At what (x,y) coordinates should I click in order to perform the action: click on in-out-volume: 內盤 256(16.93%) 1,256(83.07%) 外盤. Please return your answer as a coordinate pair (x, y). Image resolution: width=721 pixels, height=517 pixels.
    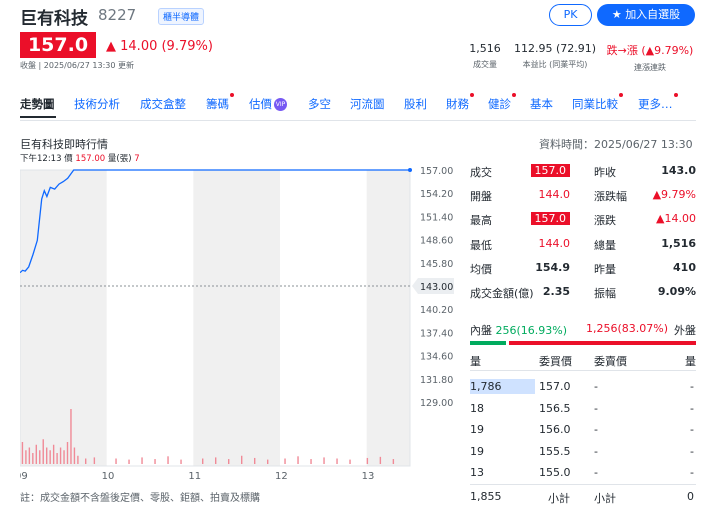
    Looking at the image, I should click on (583, 330).